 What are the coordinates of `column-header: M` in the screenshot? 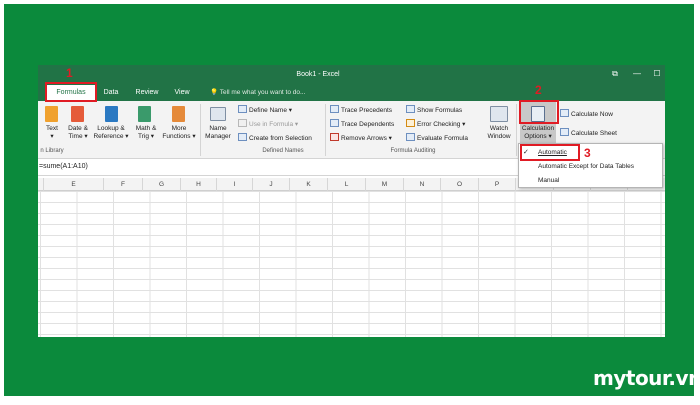 It's located at (385, 184).